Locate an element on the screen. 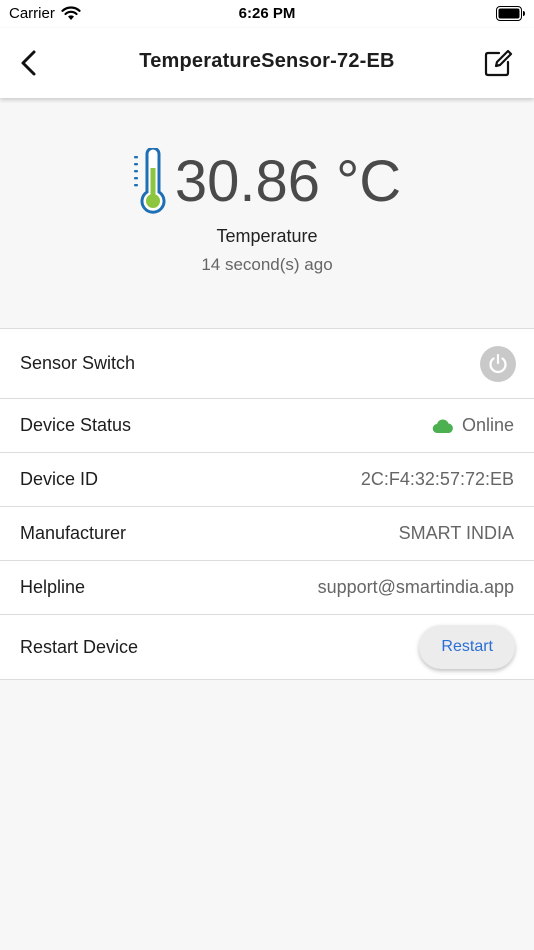 This screenshot has width=534, height=950. chevron-left-icon is located at coordinates (28, 63).